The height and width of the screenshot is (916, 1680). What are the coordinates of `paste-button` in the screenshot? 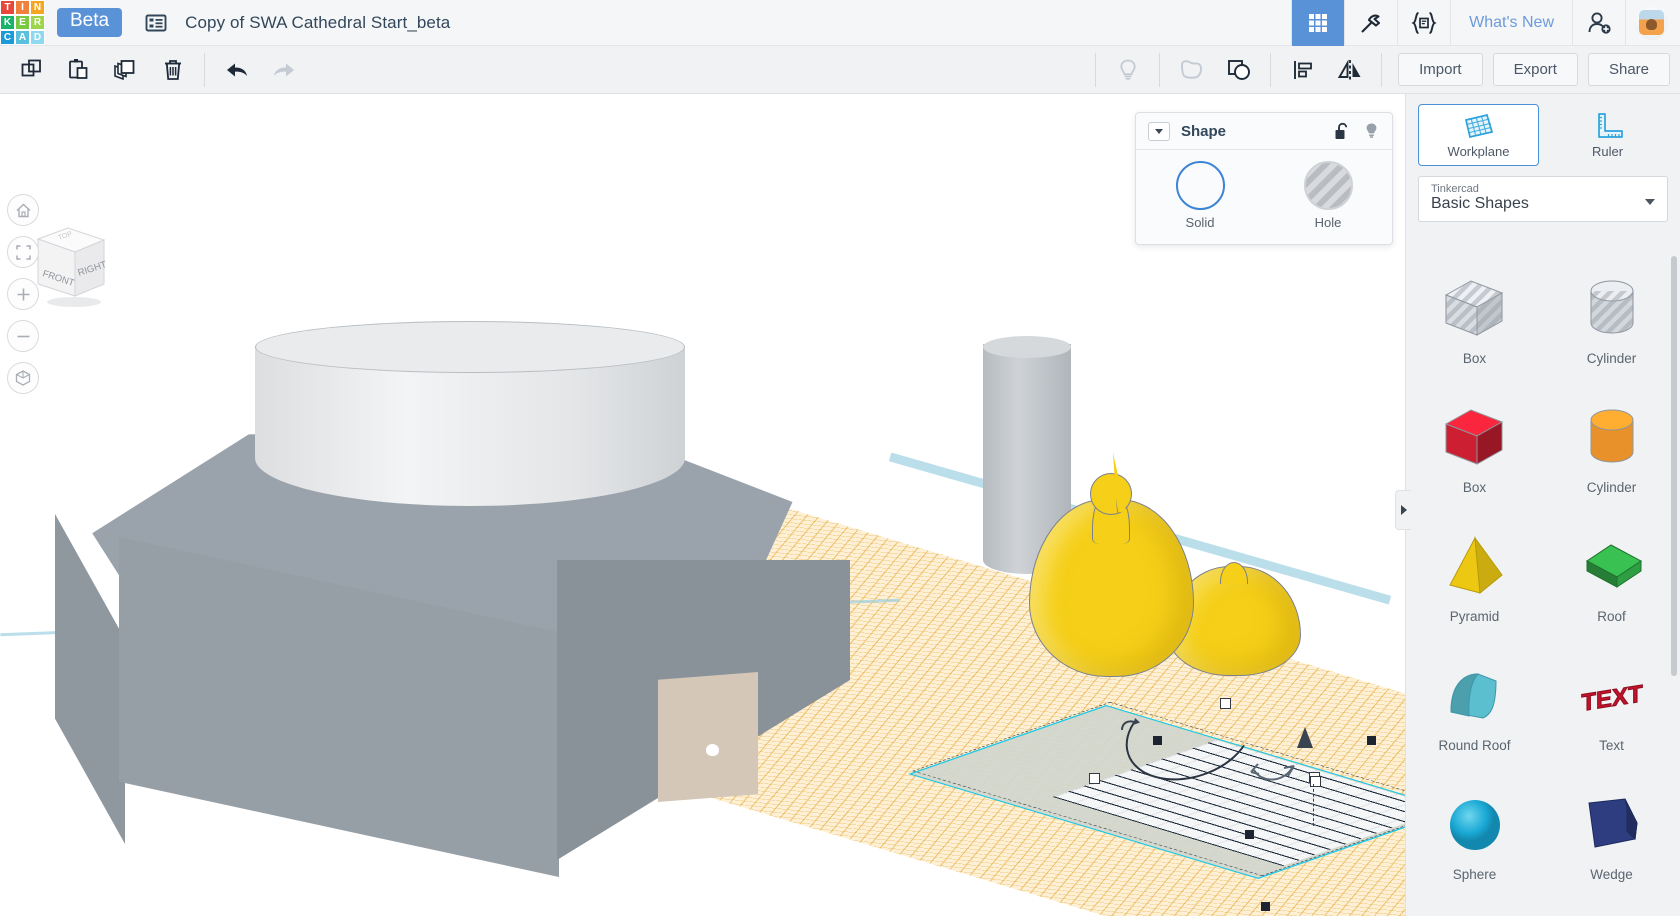 It's located at (78, 70).